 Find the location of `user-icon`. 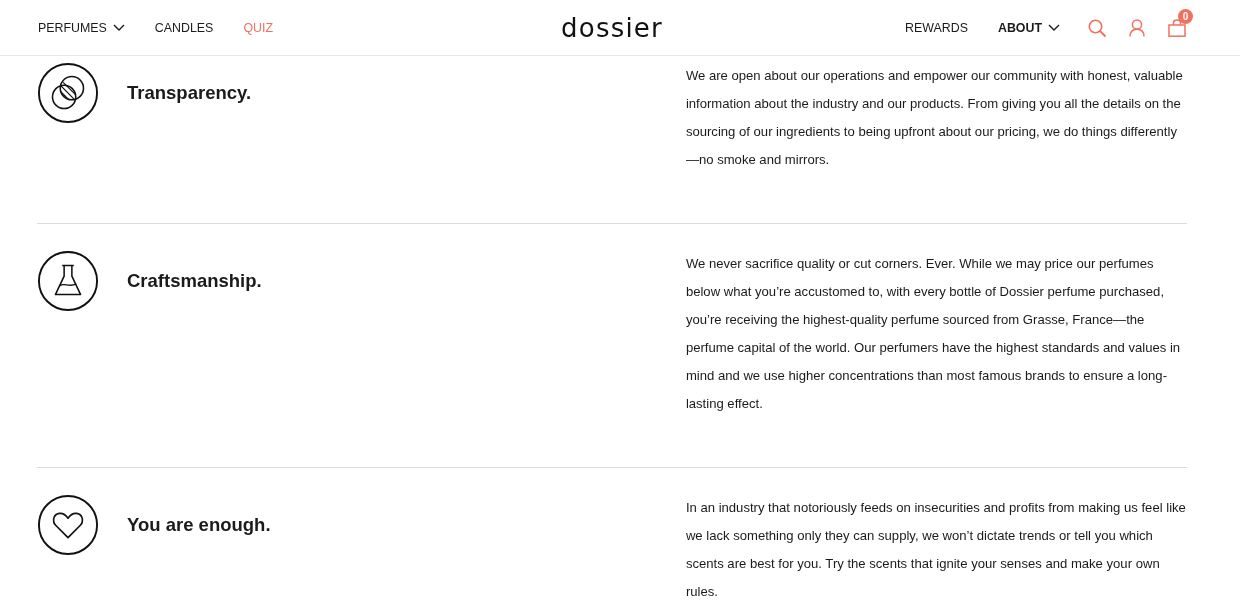

user-icon is located at coordinates (1137, 27).